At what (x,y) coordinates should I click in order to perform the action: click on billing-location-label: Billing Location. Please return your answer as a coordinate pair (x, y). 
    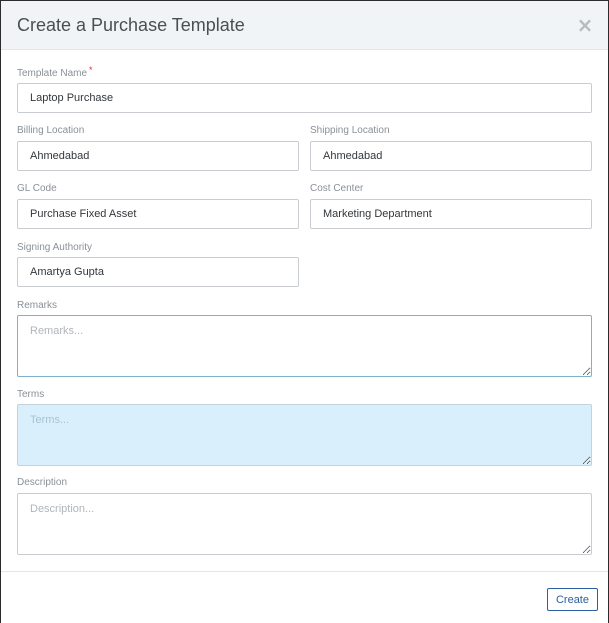
    Looking at the image, I should click on (51, 130).